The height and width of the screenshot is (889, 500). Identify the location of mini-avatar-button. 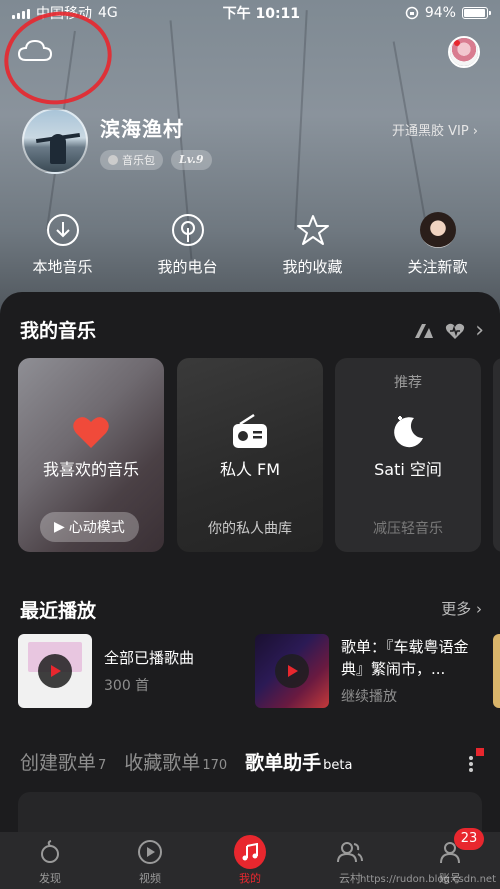
(464, 52).